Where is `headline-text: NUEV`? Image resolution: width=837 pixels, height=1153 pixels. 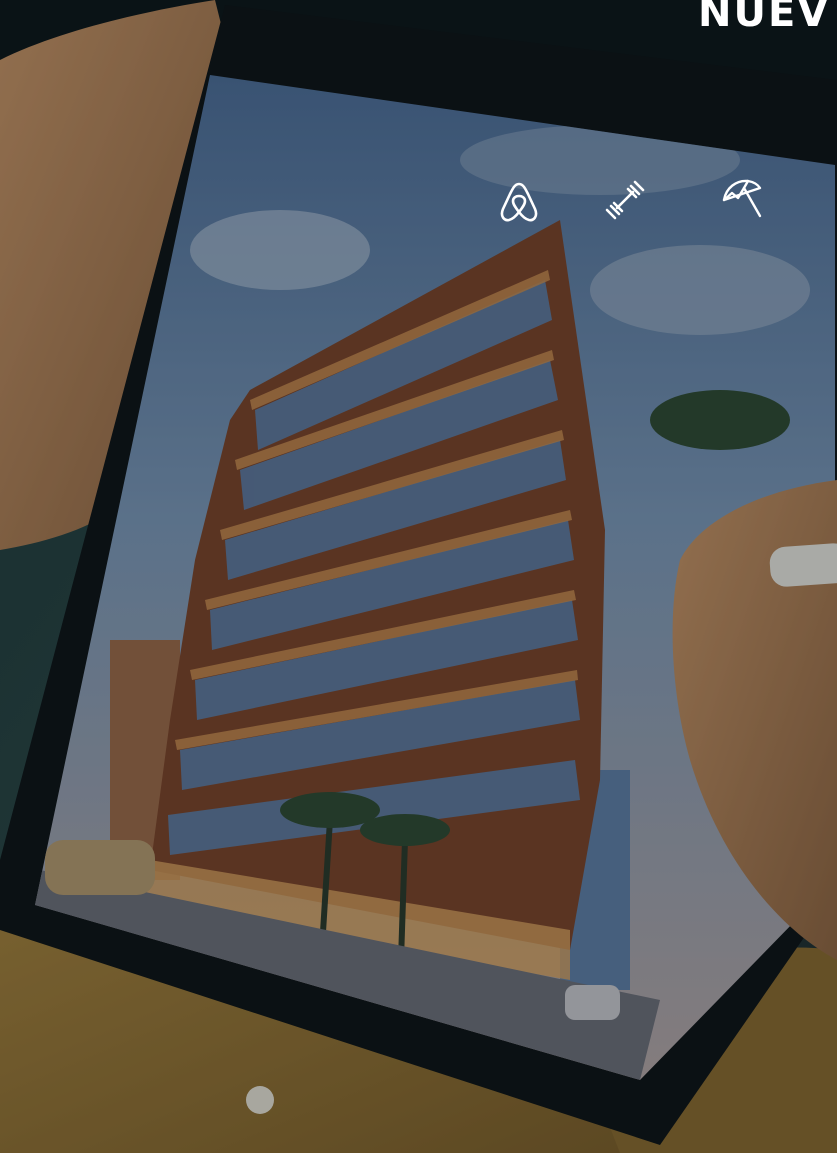
headline-text: NUEV is located at coordinates (764, 18).